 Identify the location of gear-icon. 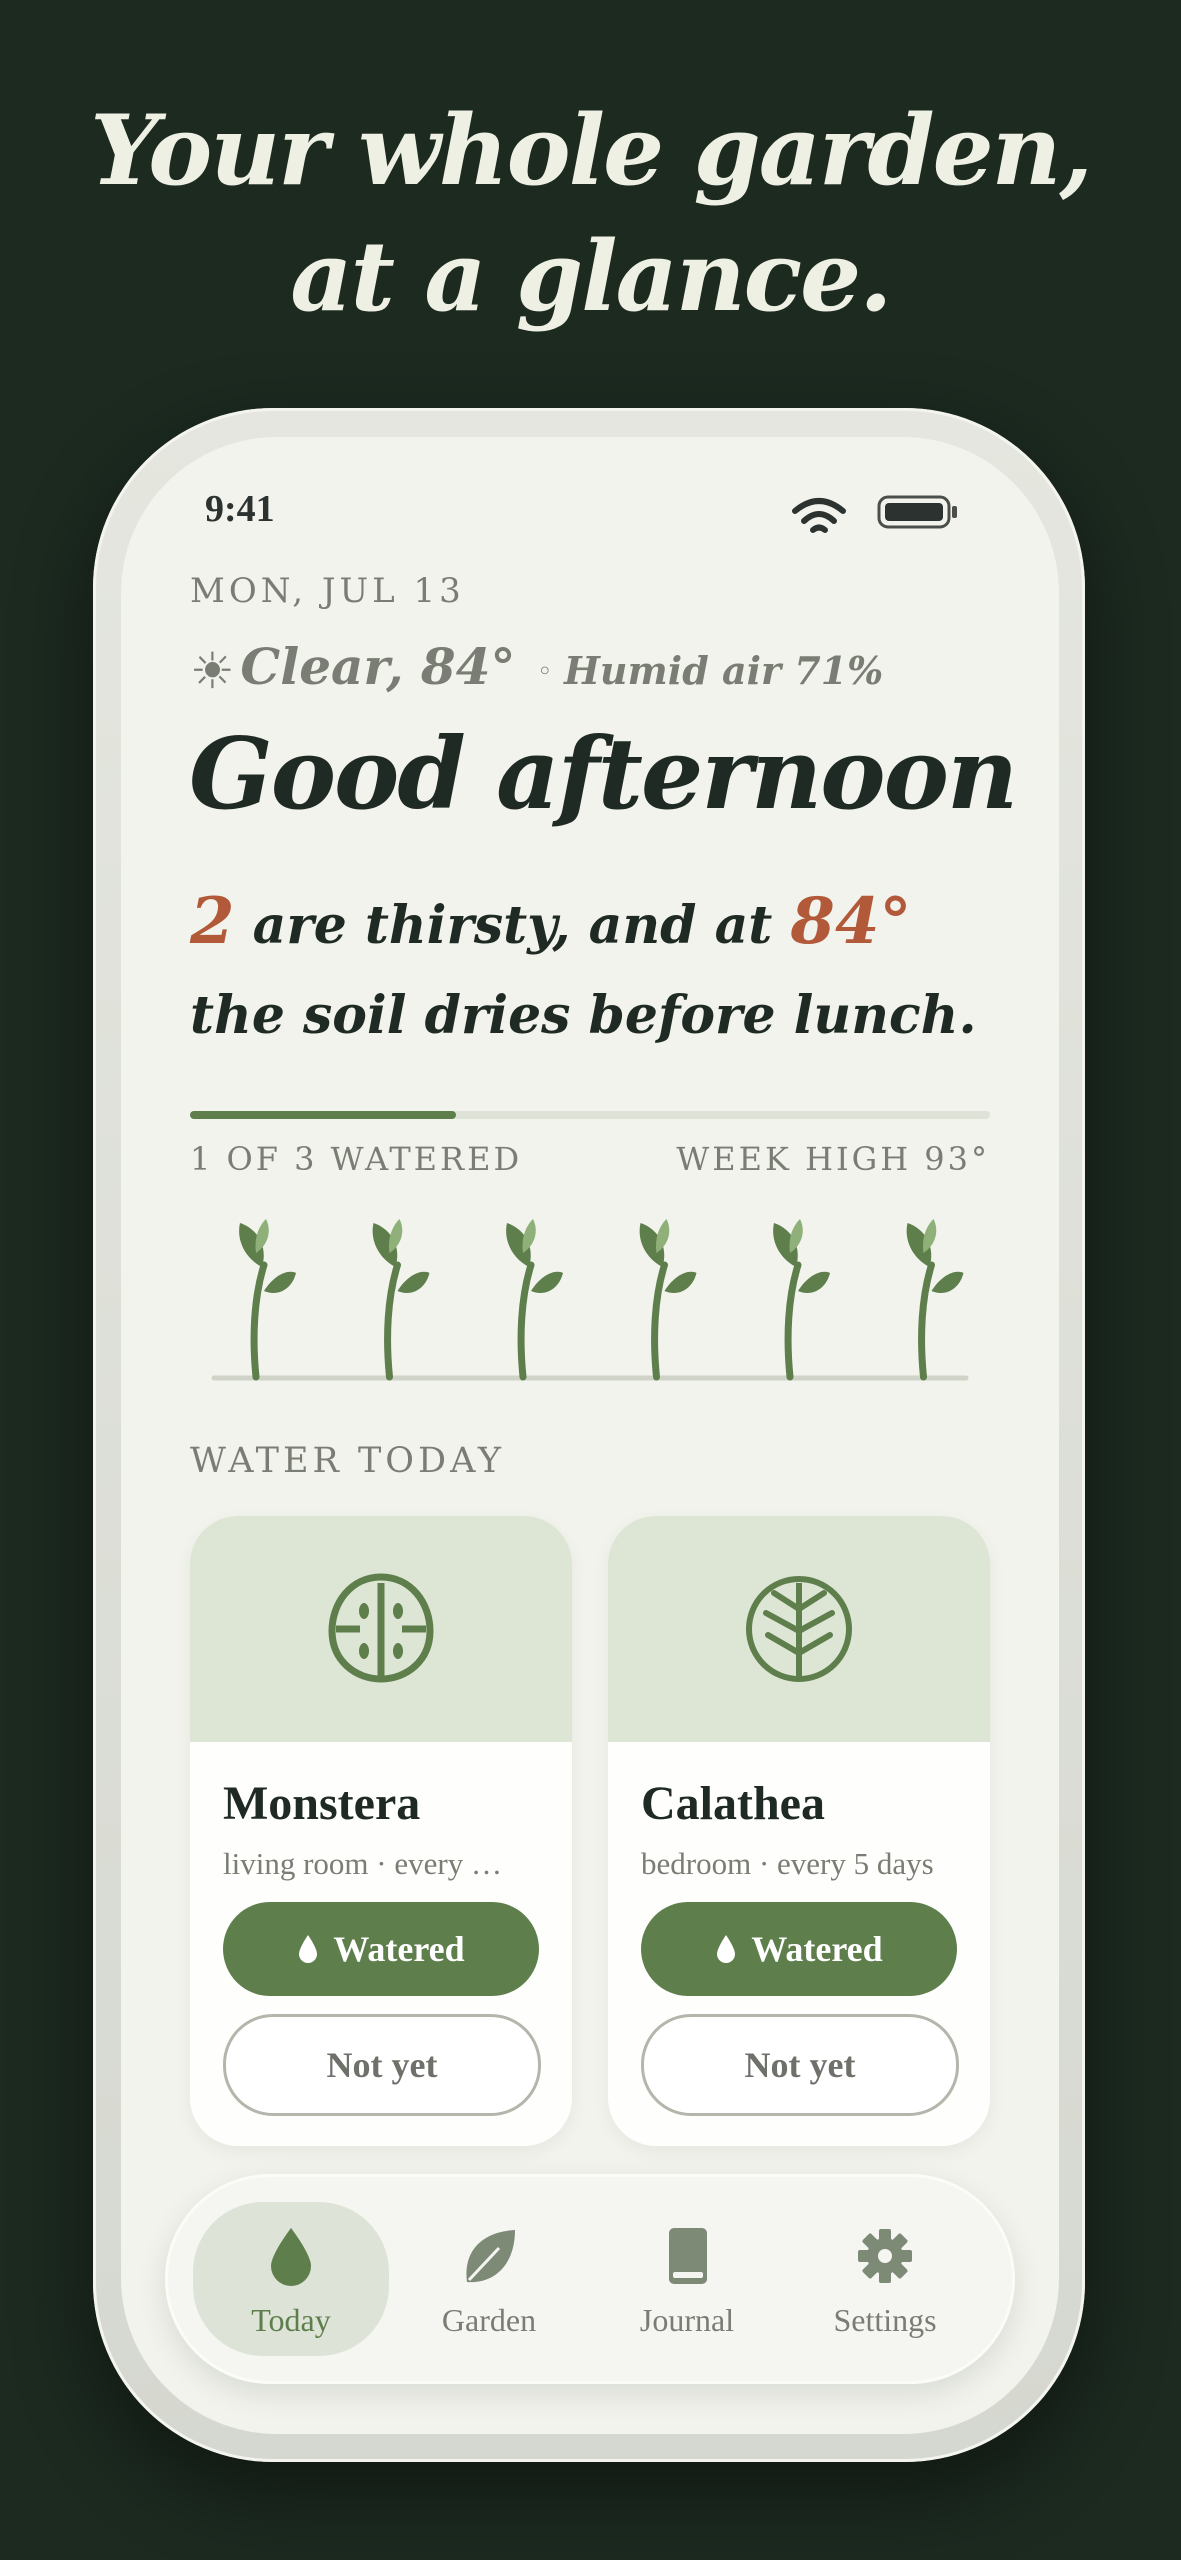
(885, 2256).